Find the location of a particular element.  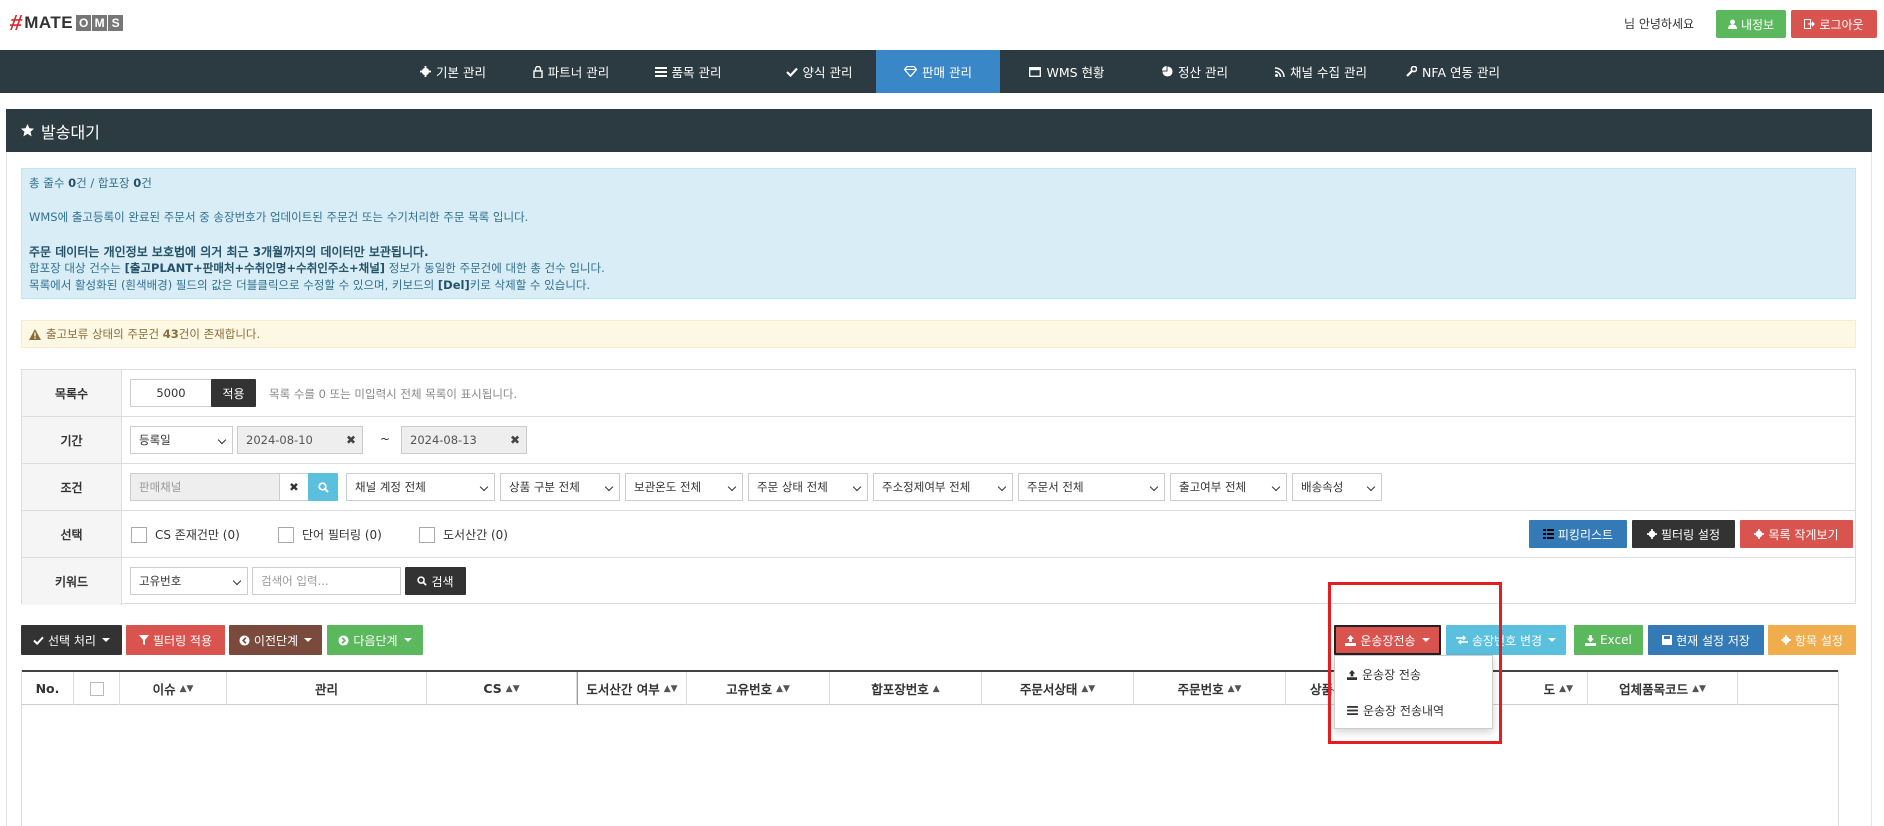

nav-label: 채널 수집 관리 is located at coordinates (1328, 72).